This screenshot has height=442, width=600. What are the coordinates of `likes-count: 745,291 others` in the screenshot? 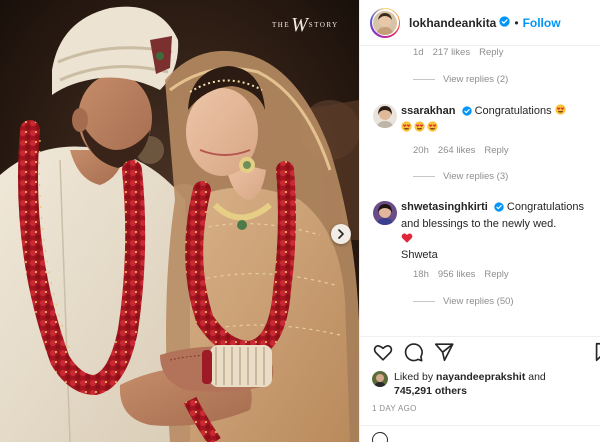 It's located at (430, 391).